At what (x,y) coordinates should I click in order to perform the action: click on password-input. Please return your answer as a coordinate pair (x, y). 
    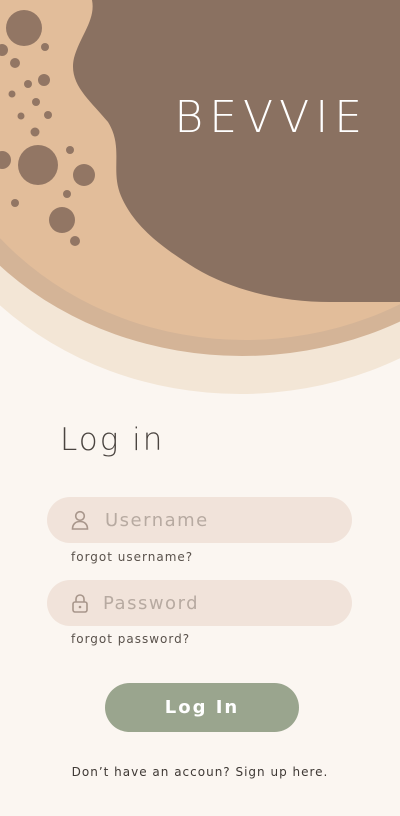
    Looking at the image, I should click on (208, 603).